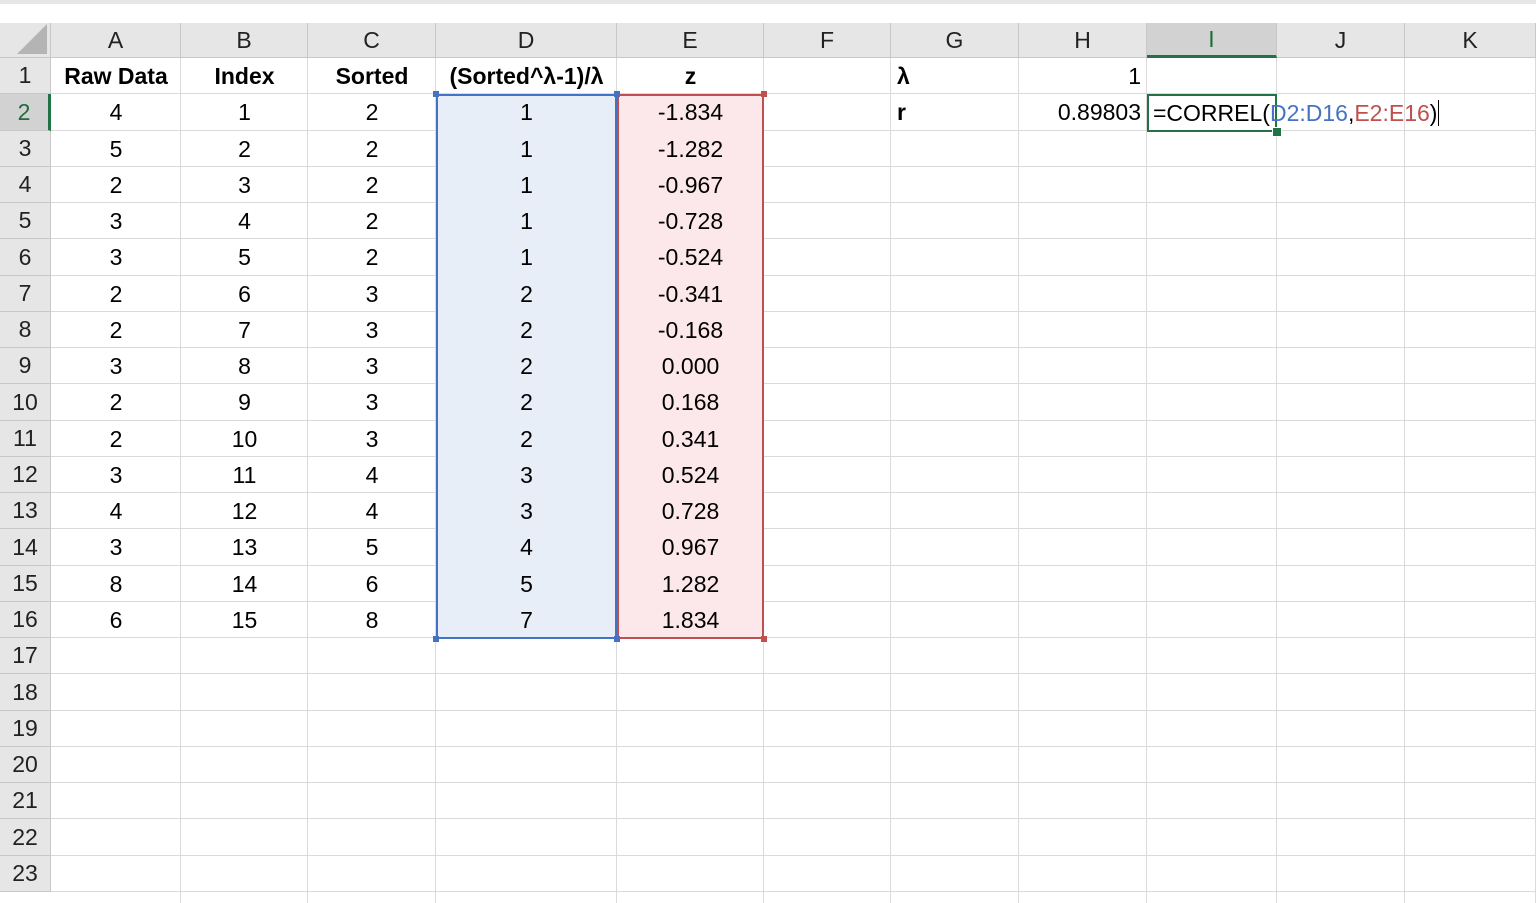  Describe the element at coordinates (116, 76) in the screenshot. I see `header-raw-data: Raw Data` at that location.